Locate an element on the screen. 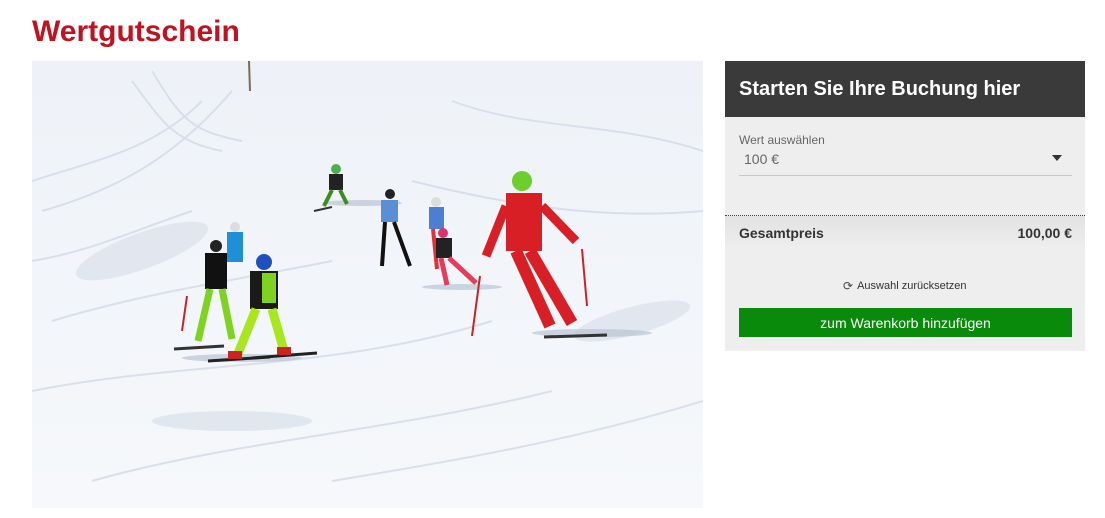 Image resolution: width=1105 pixels, height=518 pixels. value-select: Wert auswählen 100 € is located at coordinates (905, 154).